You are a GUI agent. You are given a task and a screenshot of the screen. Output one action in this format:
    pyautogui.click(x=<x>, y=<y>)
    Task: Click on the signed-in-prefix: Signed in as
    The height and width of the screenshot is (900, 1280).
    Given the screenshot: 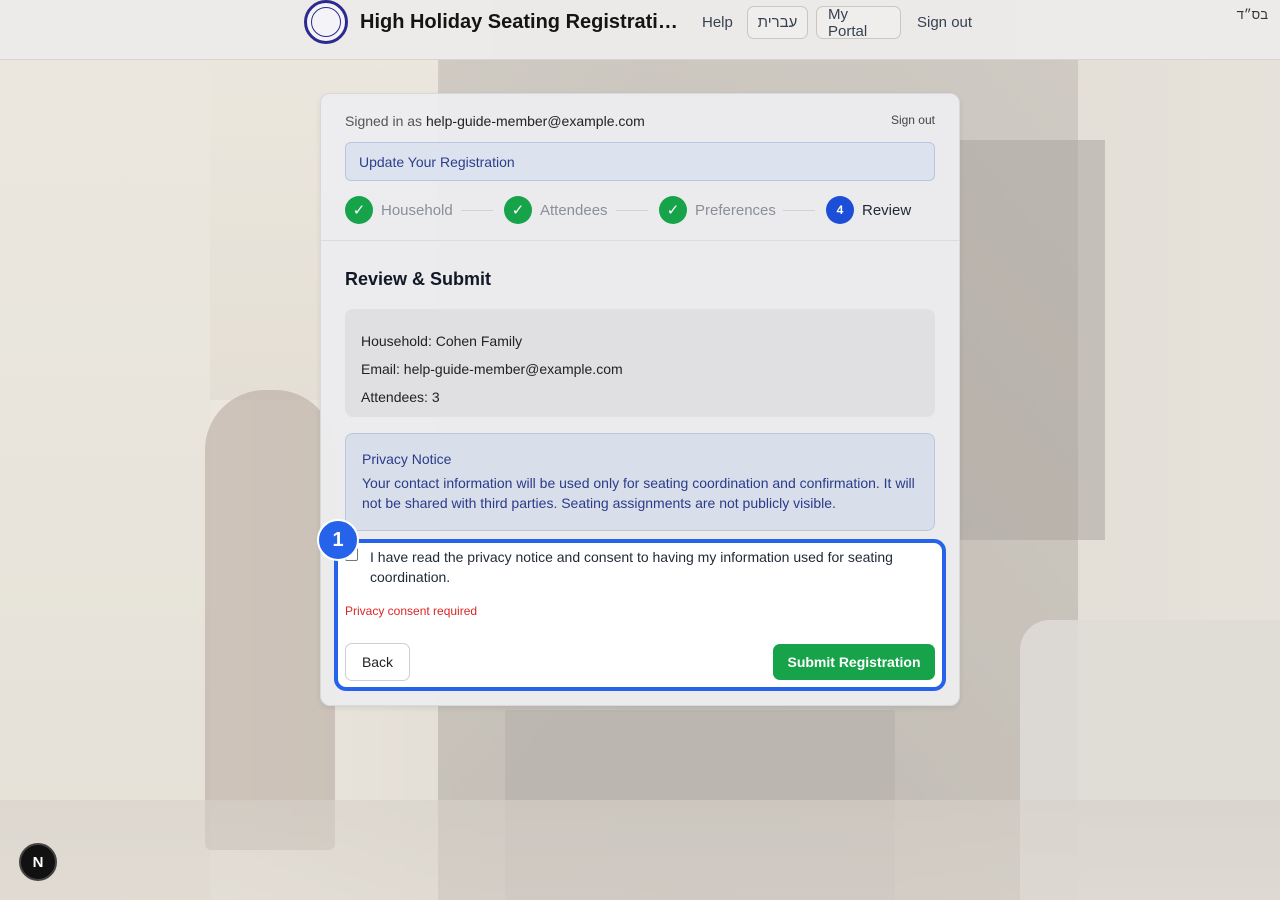 What is the action you would take?
    pyautogui.click(x=384, y=121)
    